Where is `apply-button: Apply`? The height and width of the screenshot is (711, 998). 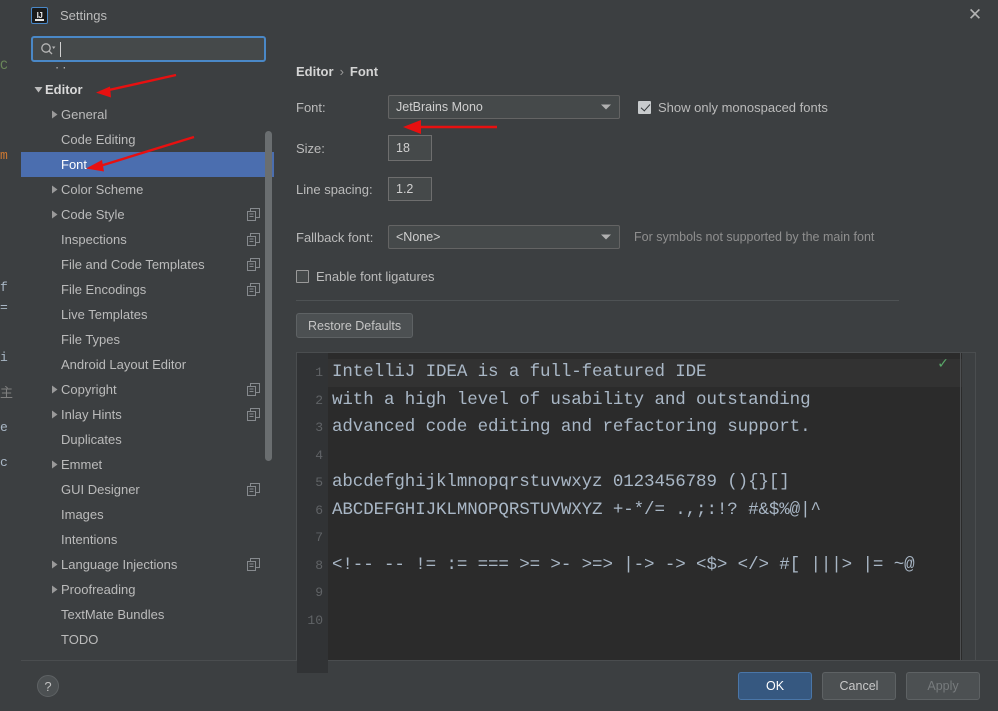 apply-button: Apply is located at coordinates (943, 686).